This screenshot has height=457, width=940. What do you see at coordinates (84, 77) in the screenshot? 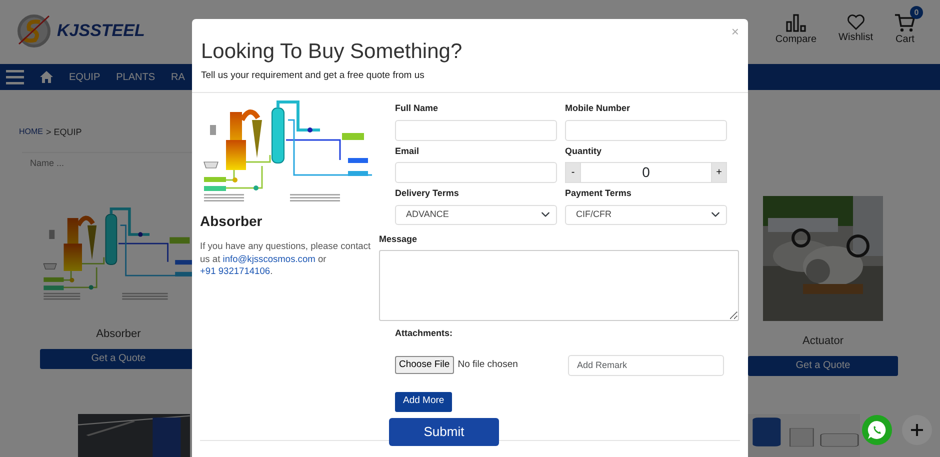
I see `nav-link: EQUIP` at bounding box center [84, 77].